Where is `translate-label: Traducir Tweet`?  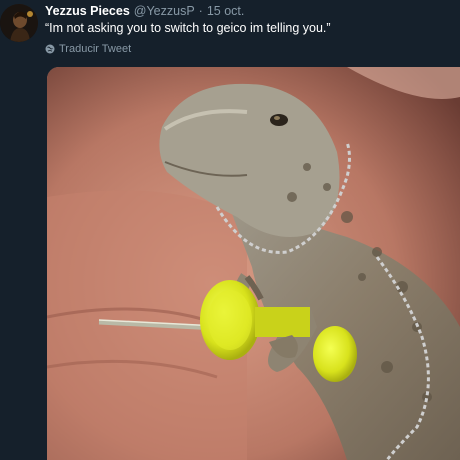 translate-label: Traducir Tweet is located at coordinates (95, 49).